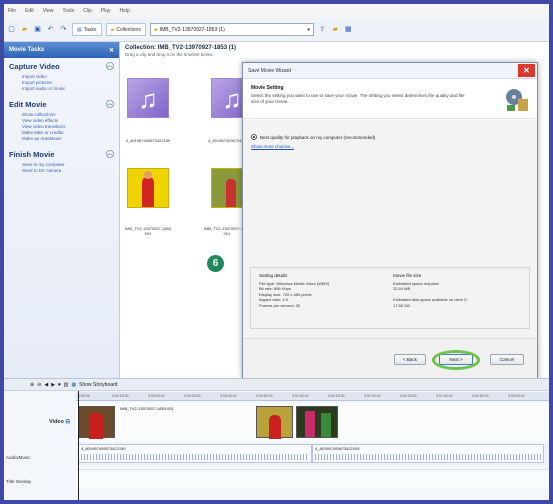 This screenshot has height=504, width=553. Describe the element at coordinates (11, 29) in the screenshot. I see `new-project-icon: ▢` at that location.